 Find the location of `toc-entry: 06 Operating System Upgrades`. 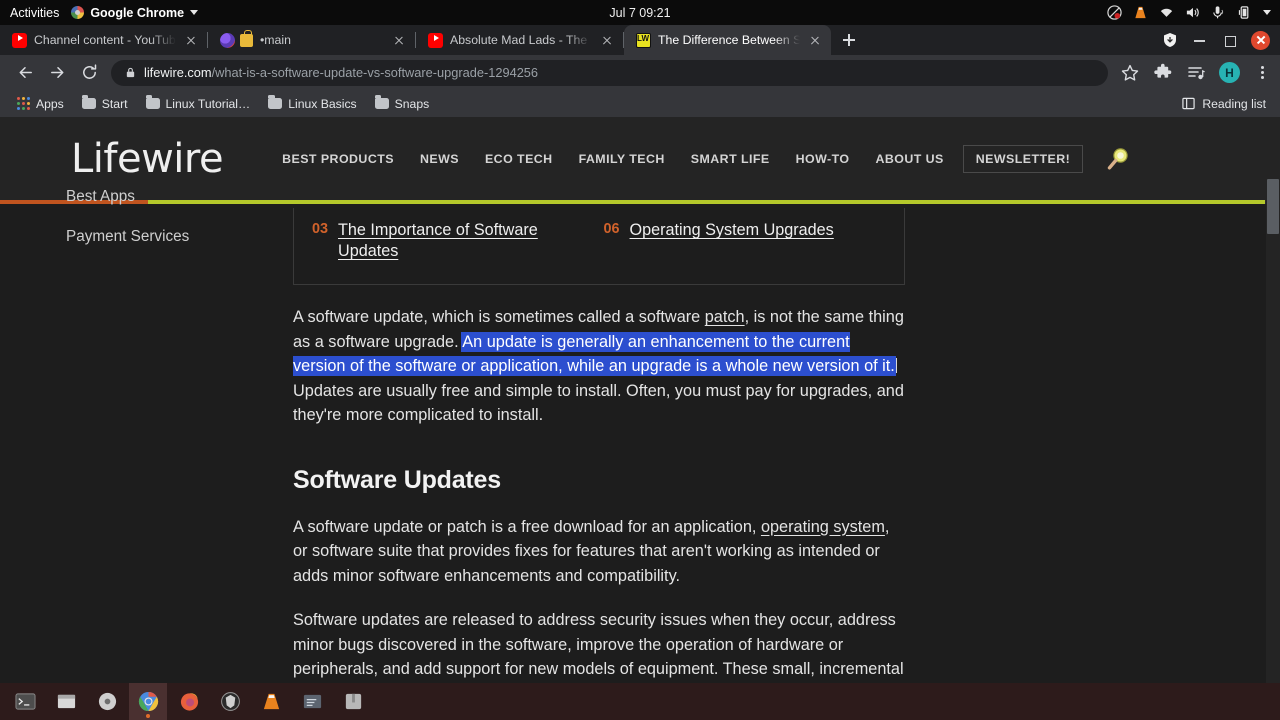

toc-entry: 06 Operating System Upgrades is located at coordinates (742, 241).